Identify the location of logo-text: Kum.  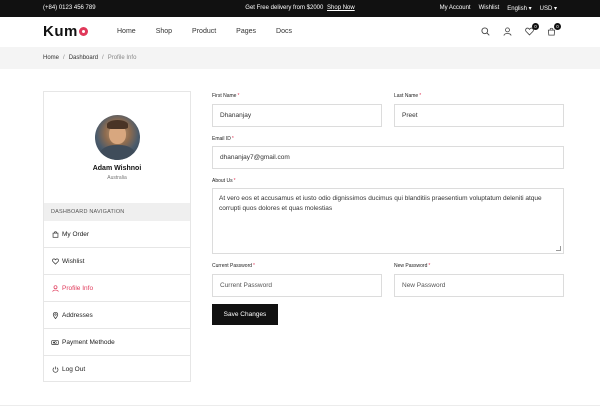
(60, 31).